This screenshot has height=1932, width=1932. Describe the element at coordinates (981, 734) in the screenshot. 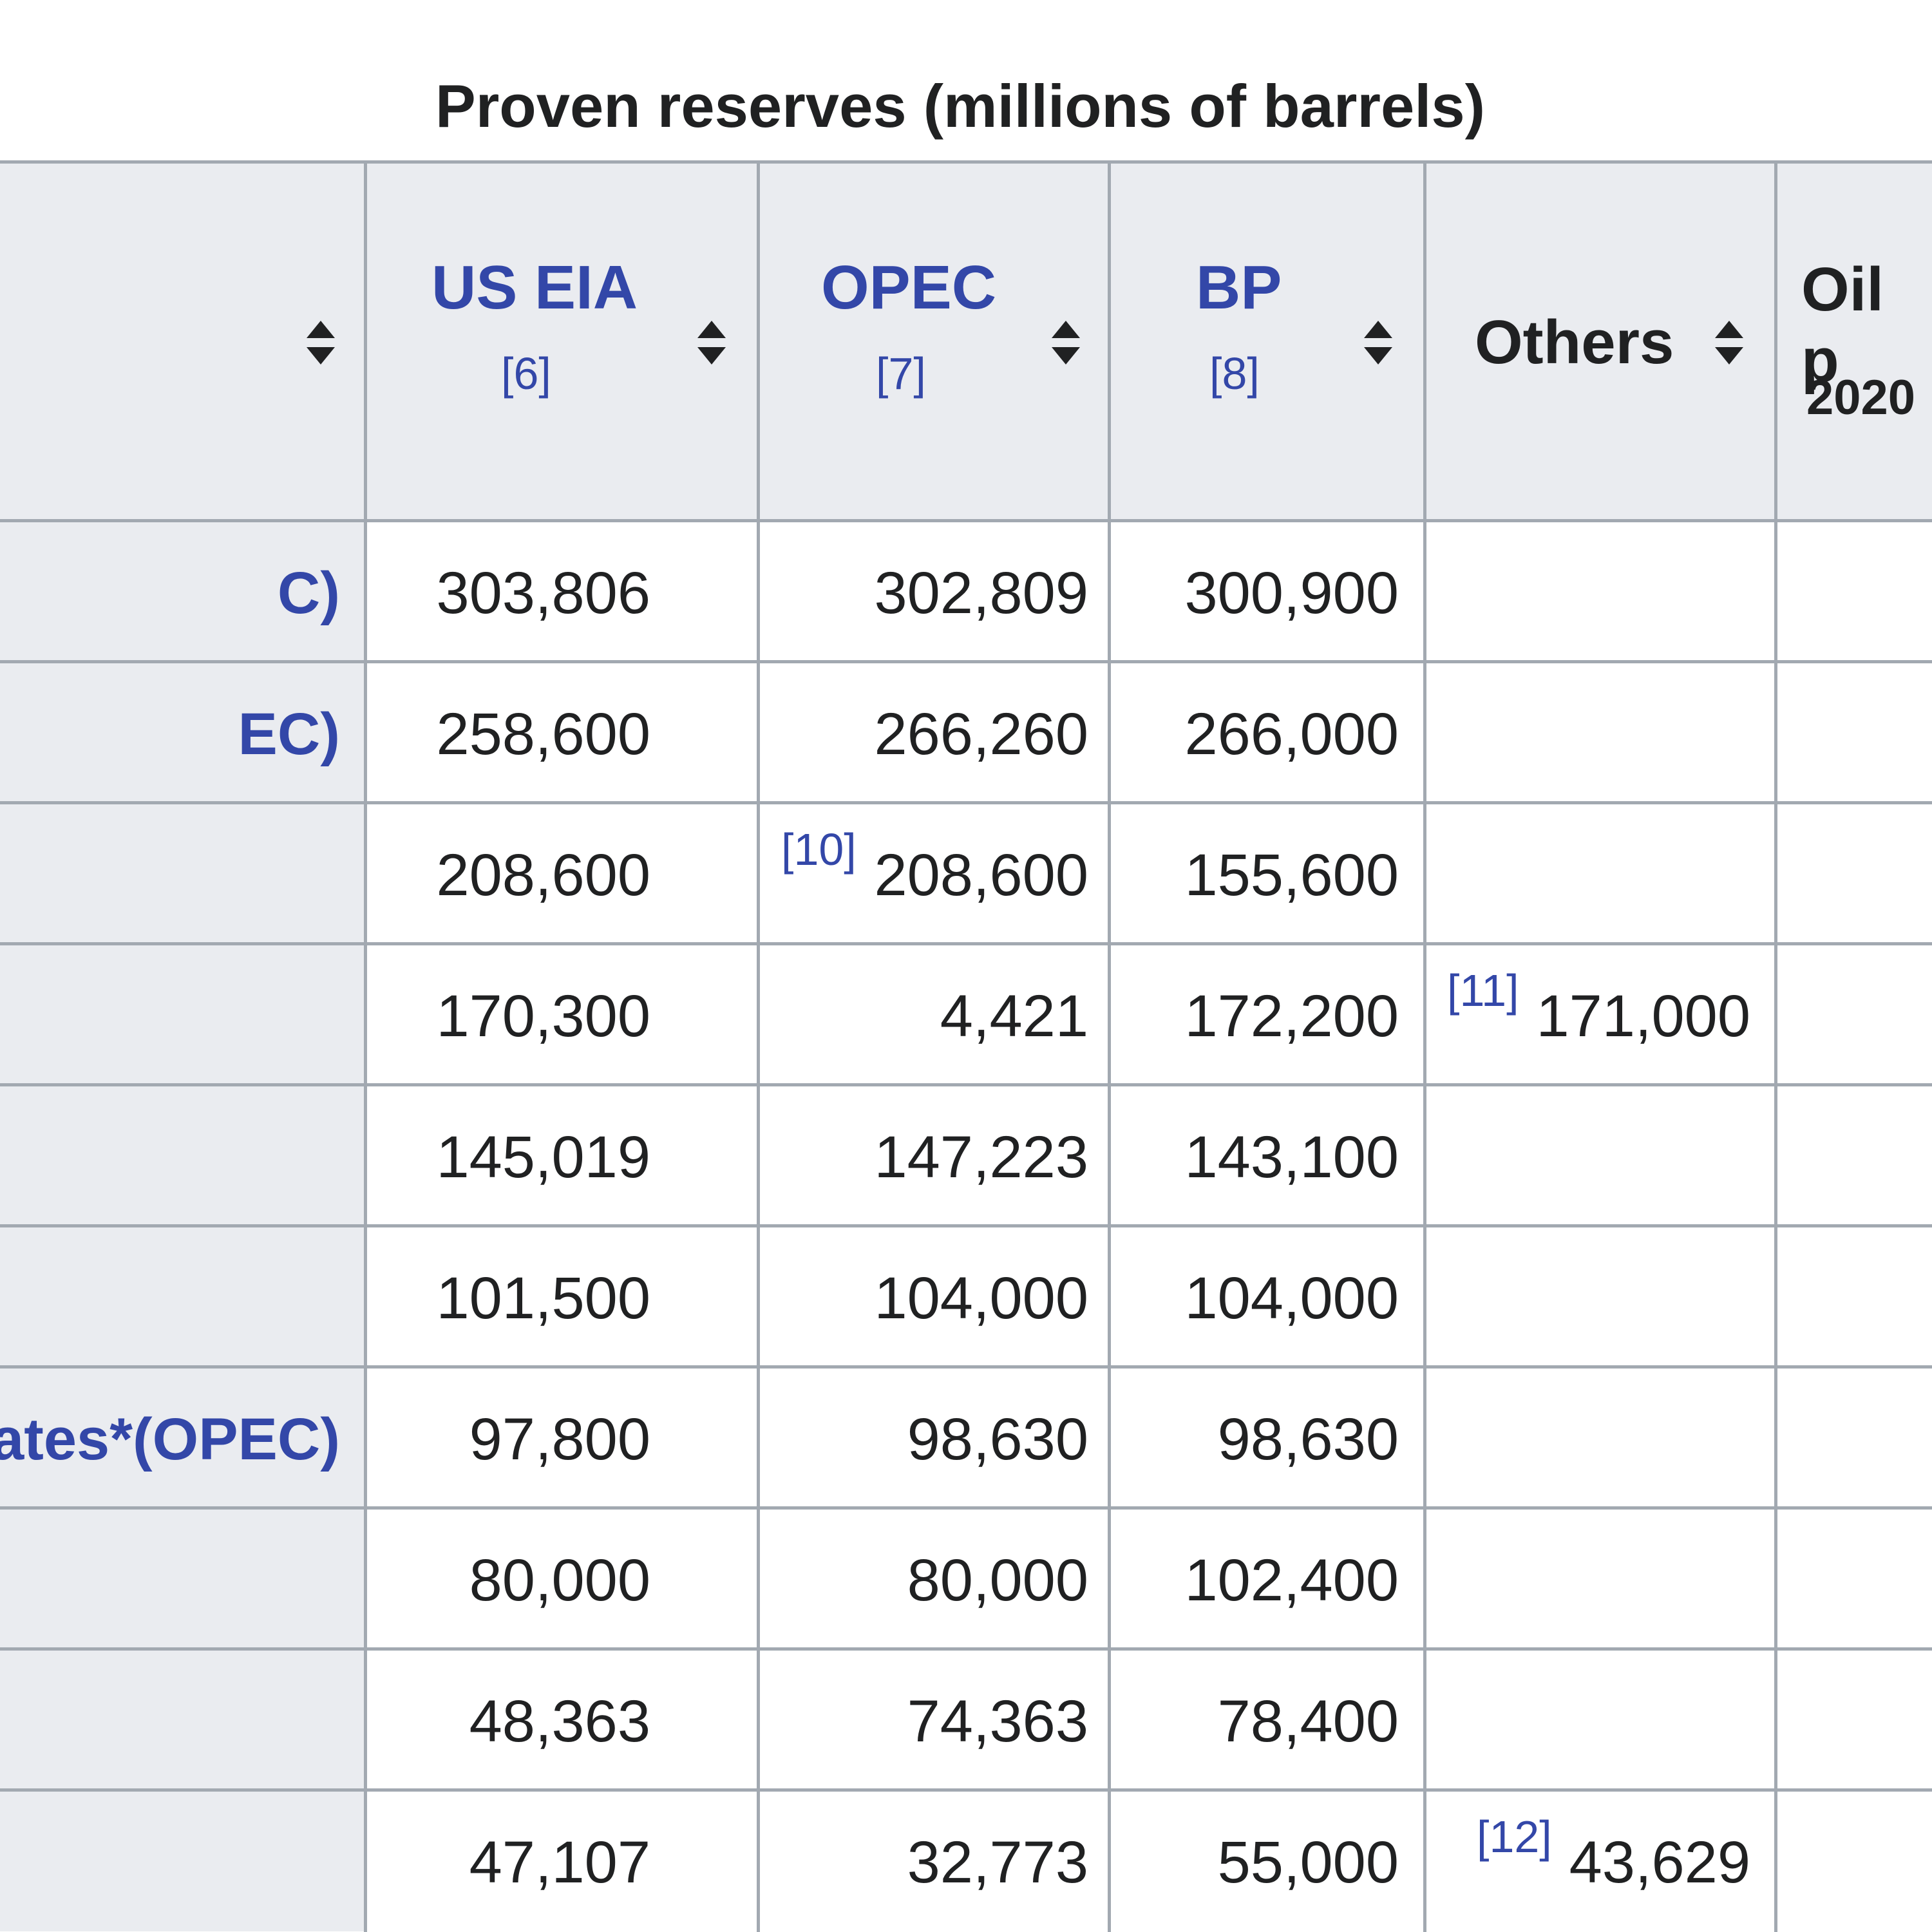

I see `opec-value: 266,260` at that location.